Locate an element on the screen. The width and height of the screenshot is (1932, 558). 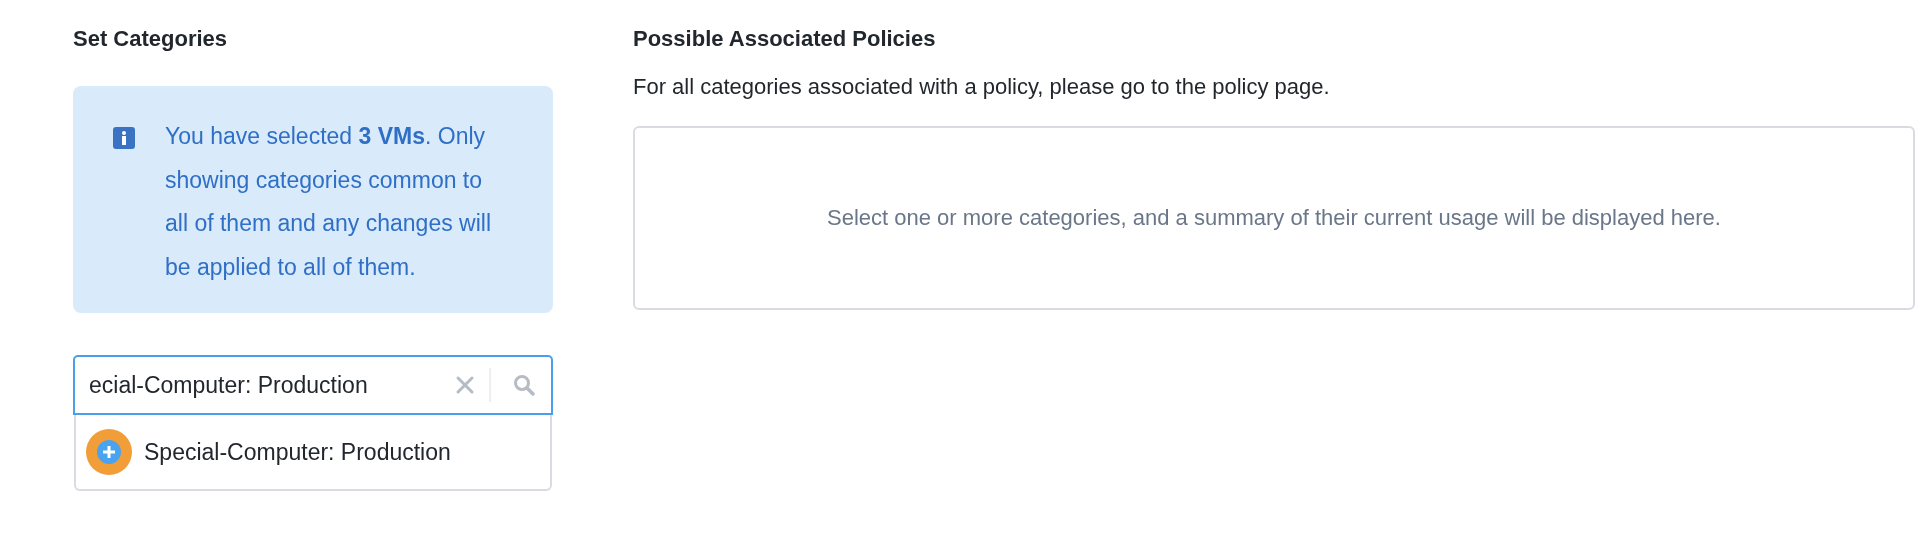
info-icon is located at coordinates (124, 138).